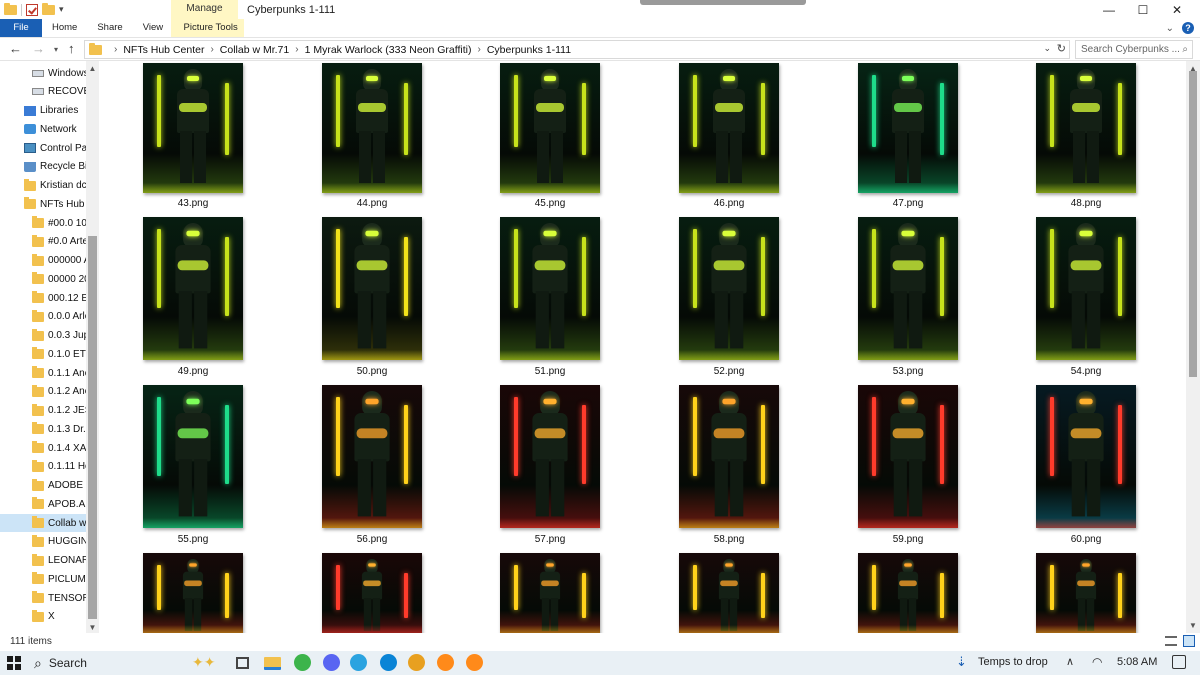 The width and height of the screenshot is (1200, 675). Describe the element at coordinates (43, 411) in the screenshot. I see `nav-item: 0.1.2 JESU` at that location.